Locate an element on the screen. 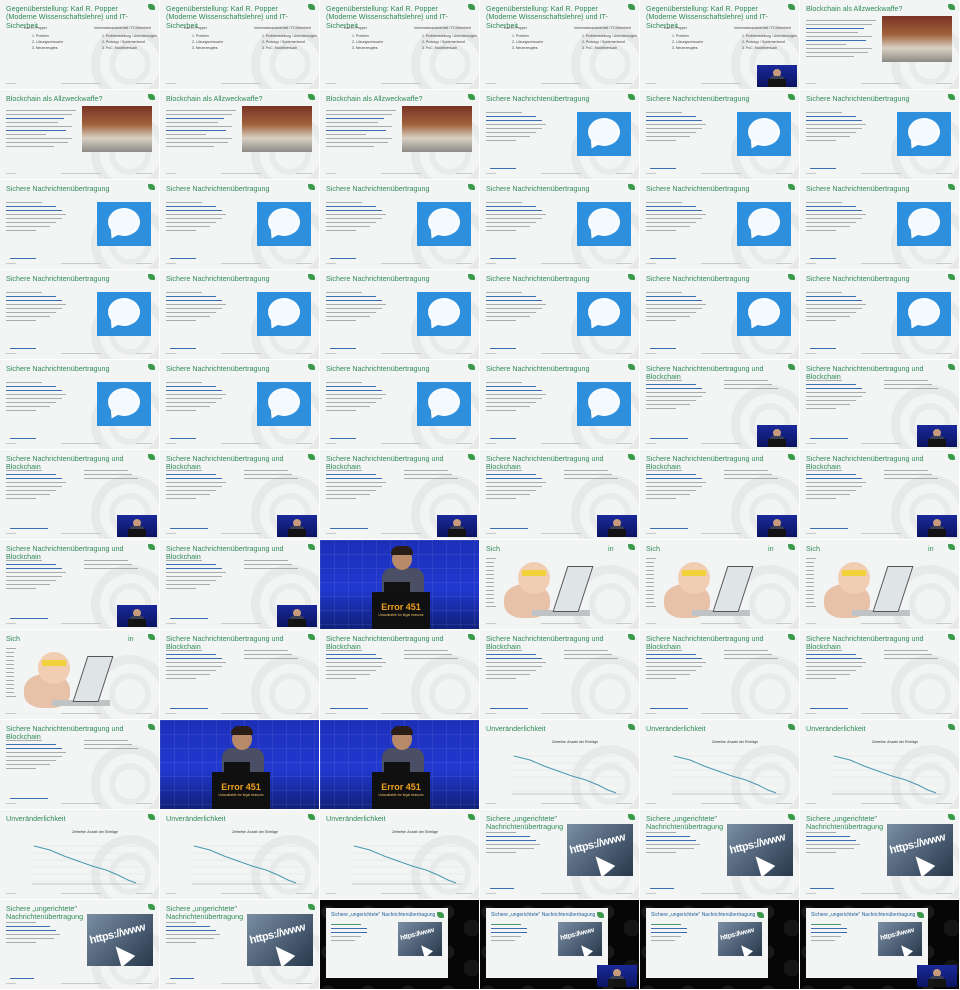 The width and height of the screenshot is (960, 990). leaf-icon is located at coordinates (471, 367).